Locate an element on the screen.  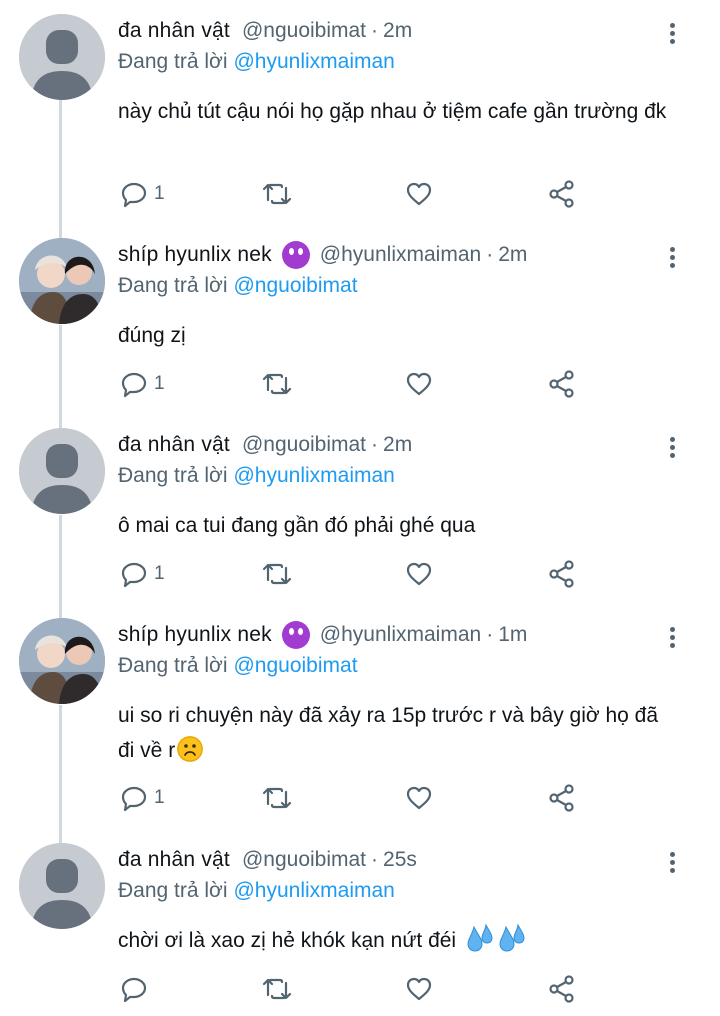
smiling-devil-emoji is located at coordinates (295, 255).